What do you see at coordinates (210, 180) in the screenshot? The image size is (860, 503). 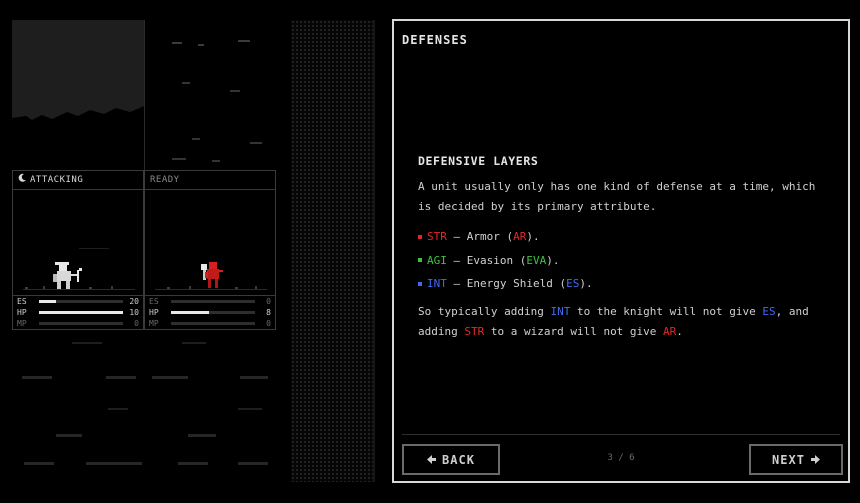 I see `unit-status-bar: READY` at bounding box center [210, 180].